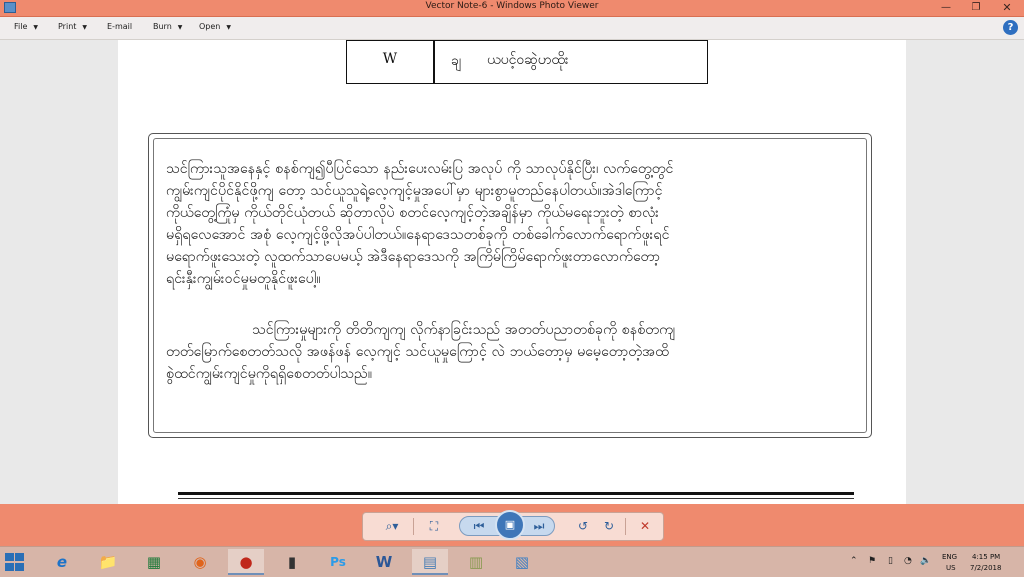 This screenshot has width=1024, height=577. Describe the element at coordinates (269, 374) in the screenshot. I see `paragraph-line: စွဲထင်ကျွမ်းကျင်မှုကိုရရှိစေတတ်ပါသည်။` at that location.